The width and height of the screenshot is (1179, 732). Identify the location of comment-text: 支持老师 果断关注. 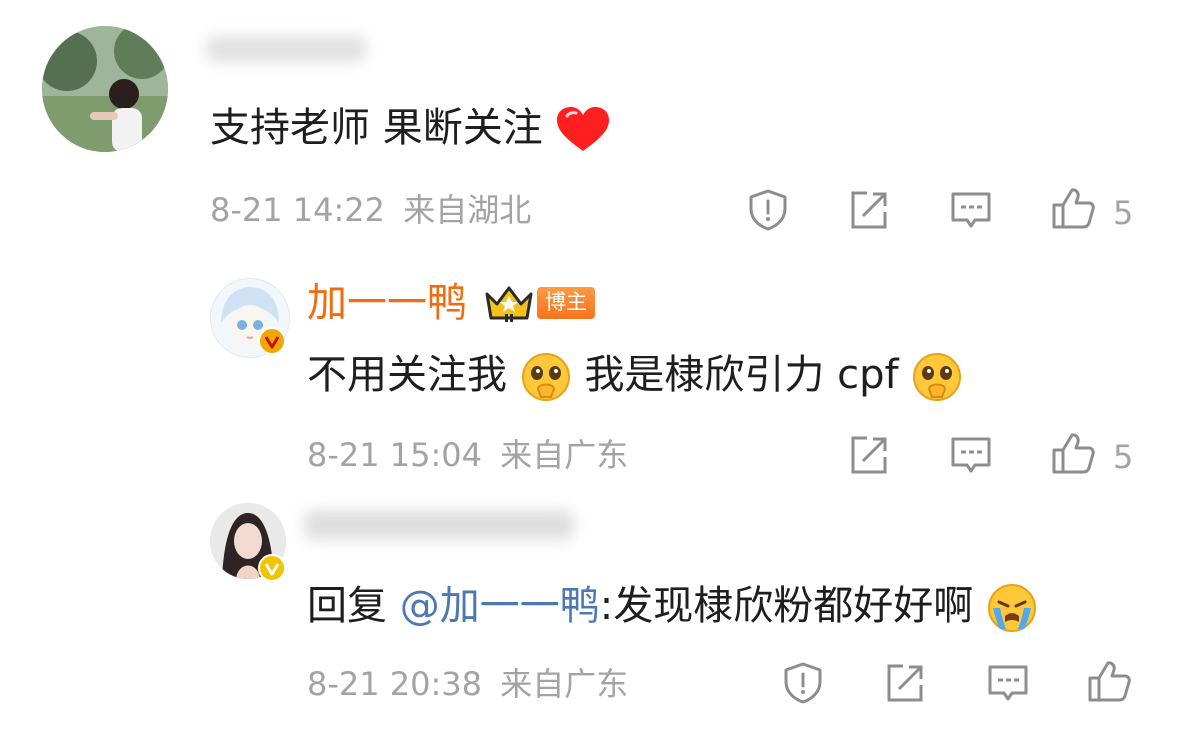
(410, 130).